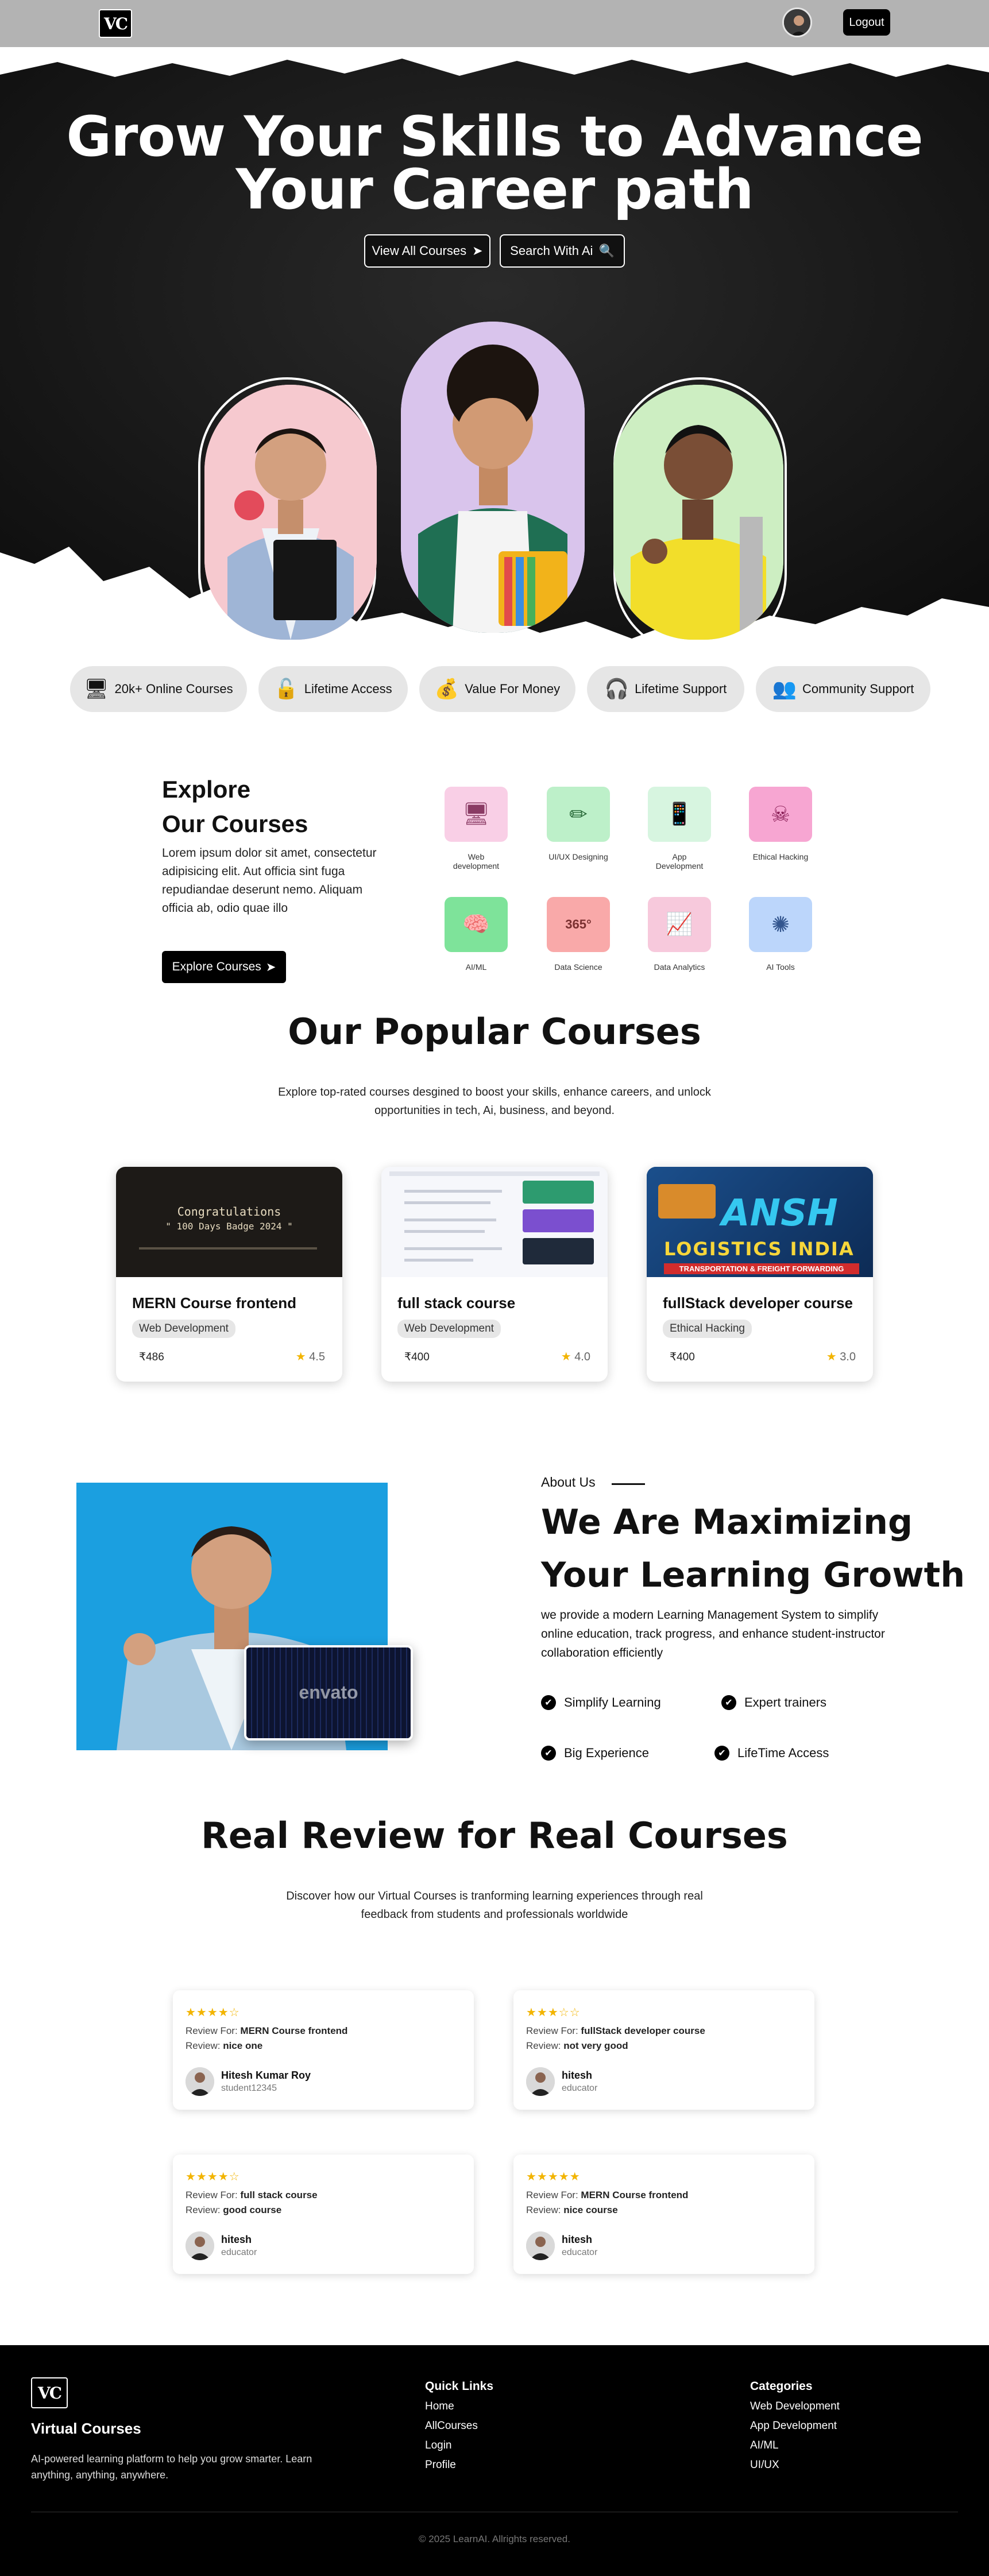  What do you see at coordinates (760, 1249) in the screenshot?
I see `thumbnail-text: LOGISTICS INDIA` at bounding box center [760, 1249].